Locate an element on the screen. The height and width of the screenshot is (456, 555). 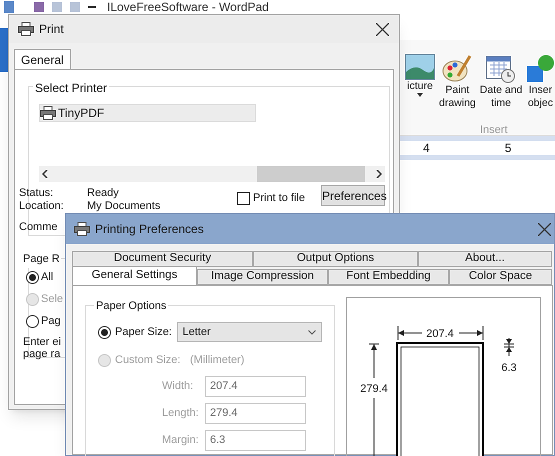
hint-text: Enter ei is located at coordinates (42, 342).